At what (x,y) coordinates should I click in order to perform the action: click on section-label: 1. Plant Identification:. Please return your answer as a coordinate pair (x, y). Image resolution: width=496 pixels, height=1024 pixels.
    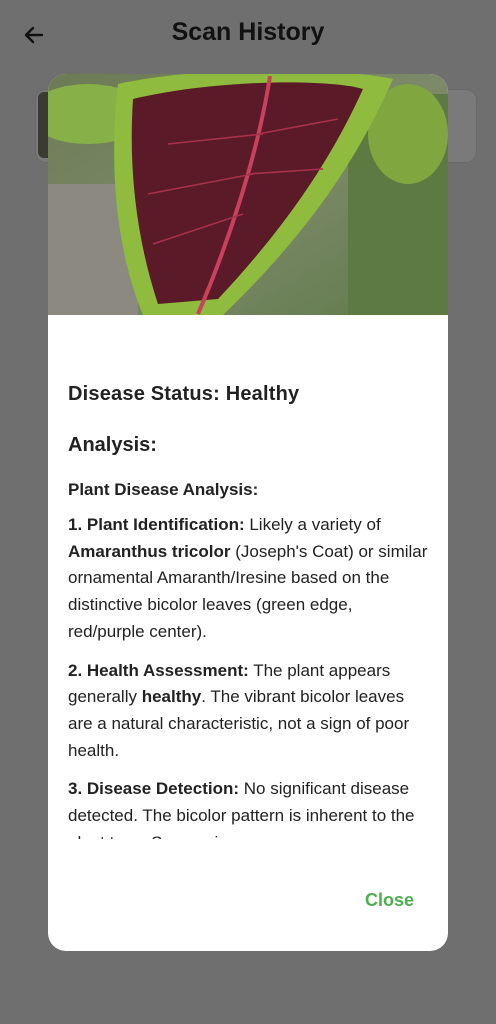
    Looking at the image, I should click on (156, 524).